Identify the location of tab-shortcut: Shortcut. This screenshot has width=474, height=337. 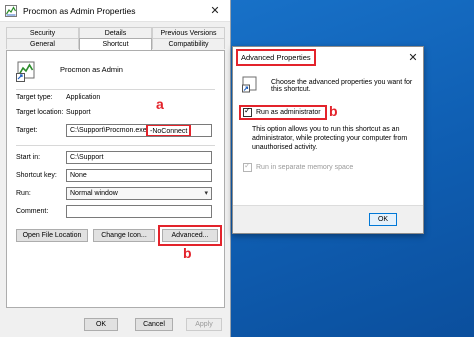
(115, 44).